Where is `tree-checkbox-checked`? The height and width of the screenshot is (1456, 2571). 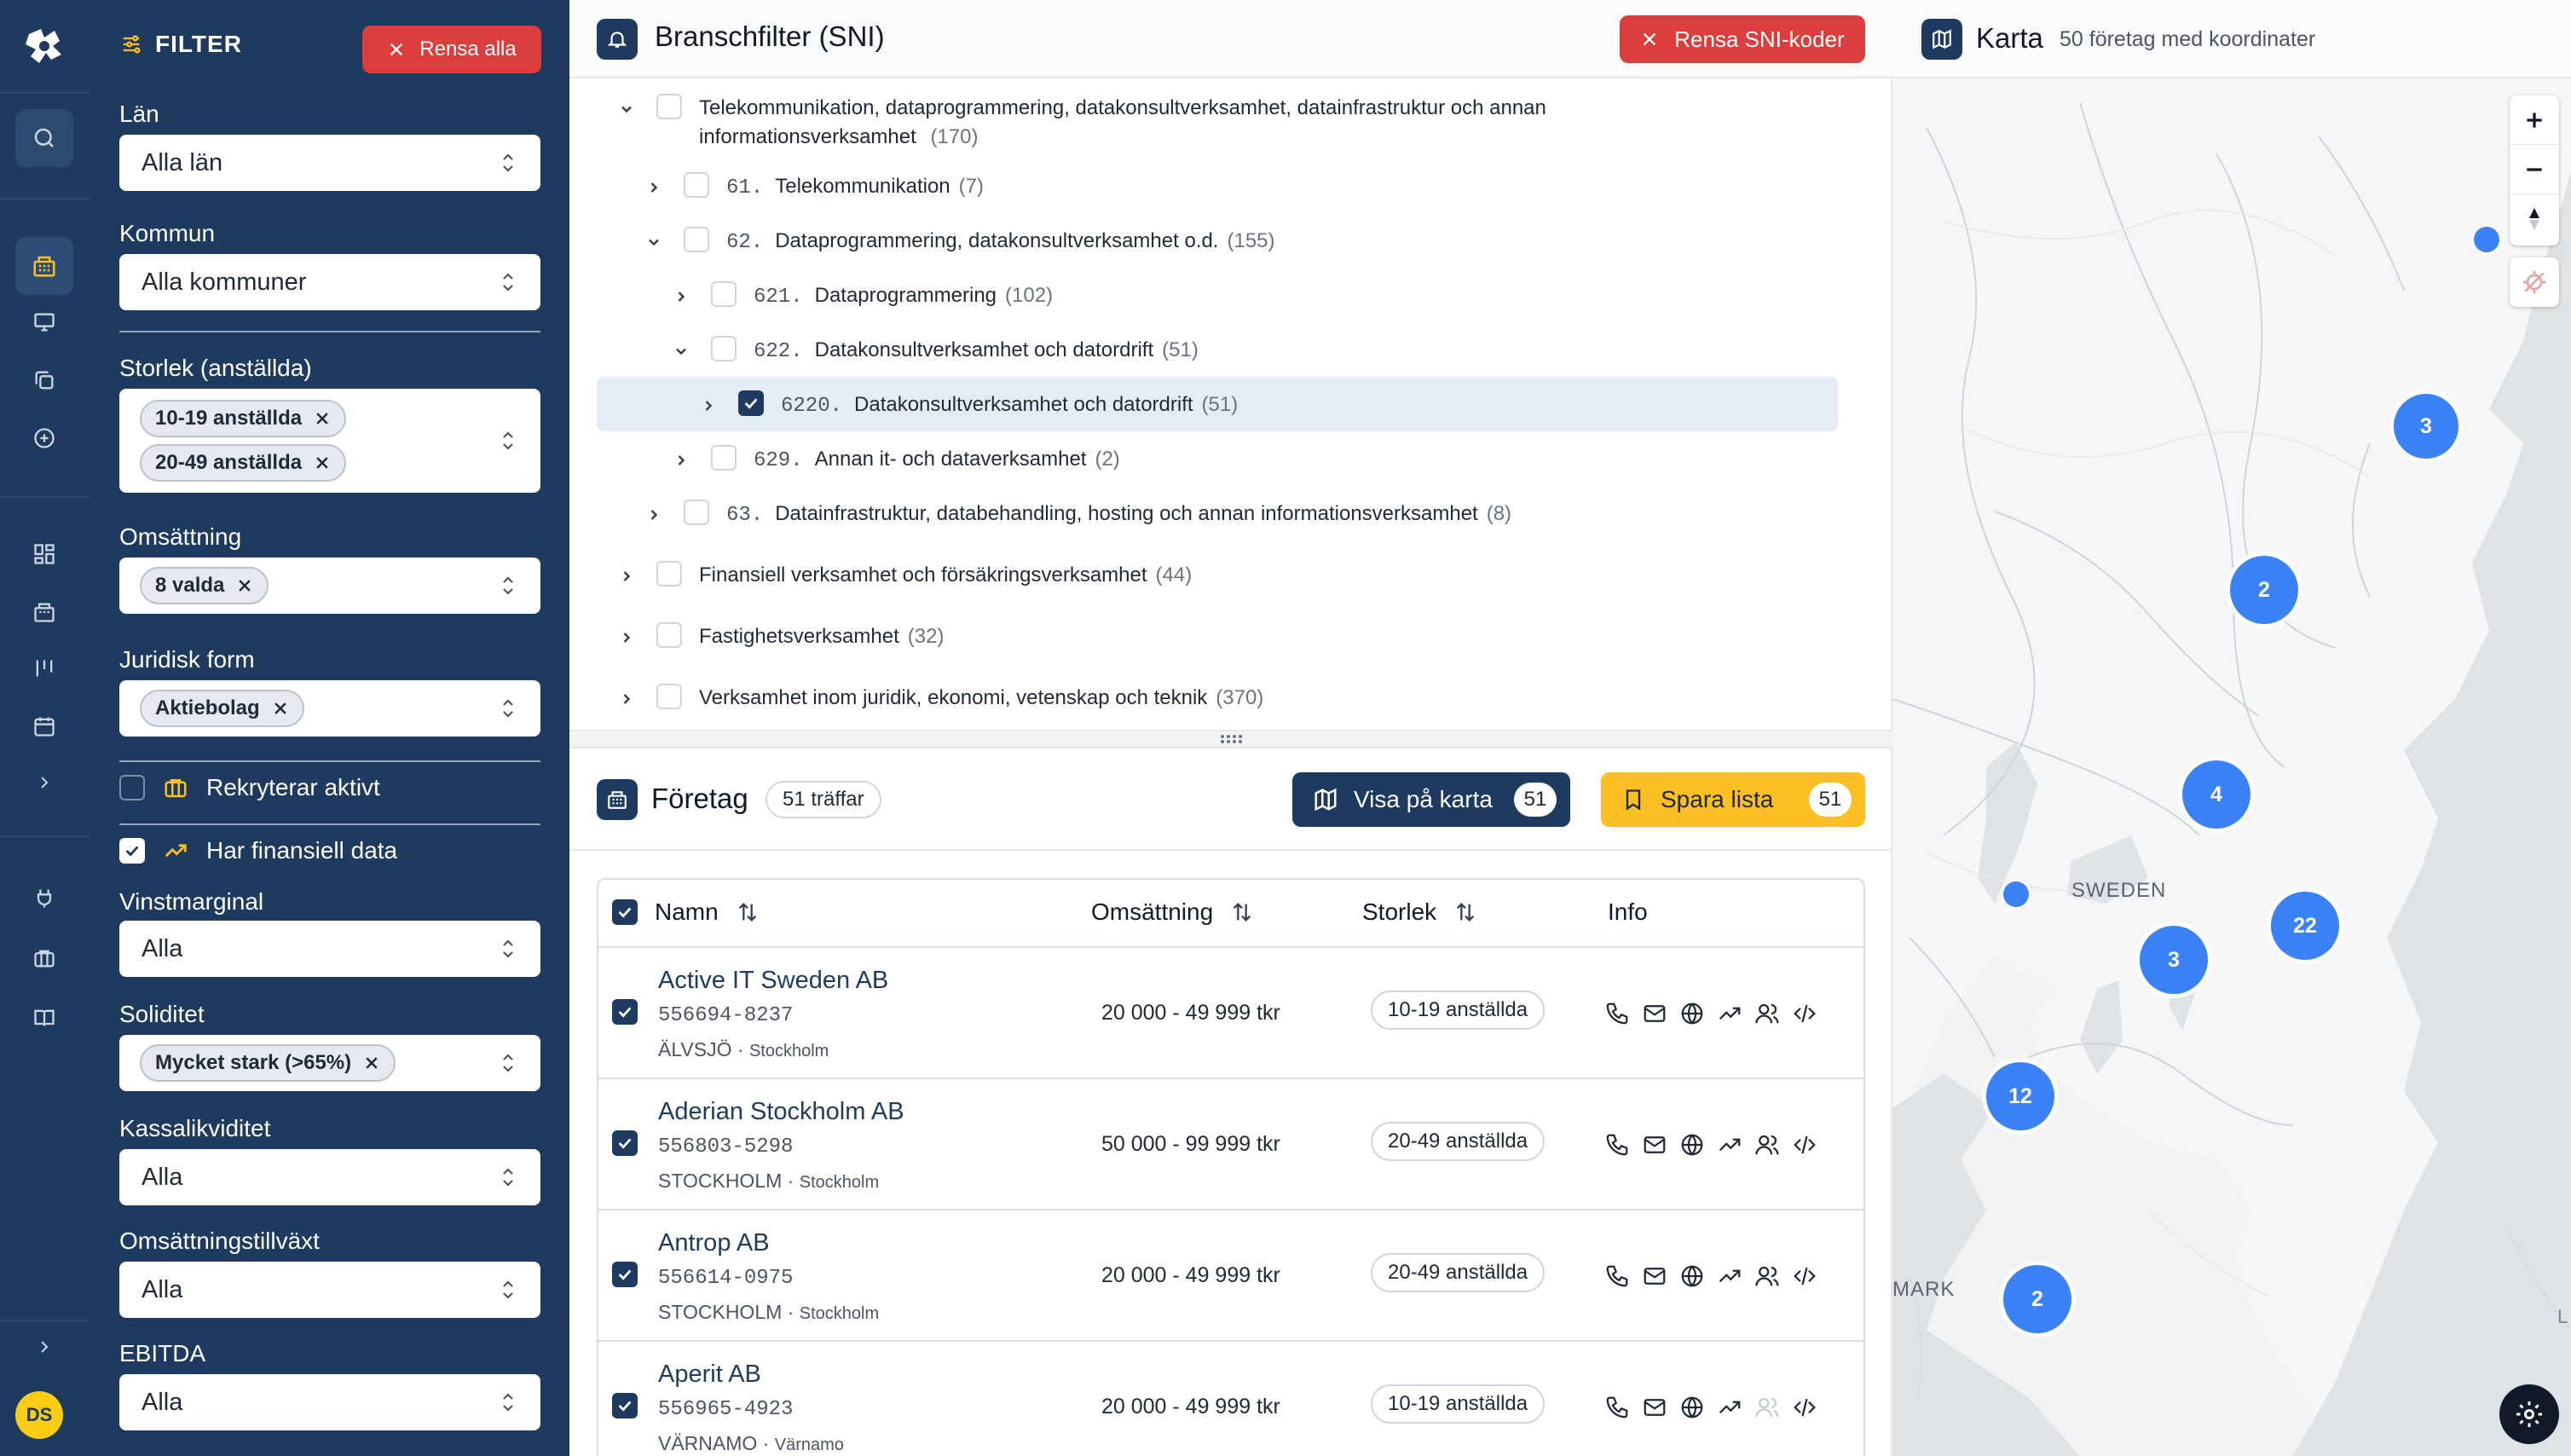
tree-checkbox-checked is located at coordinates (751, 403).